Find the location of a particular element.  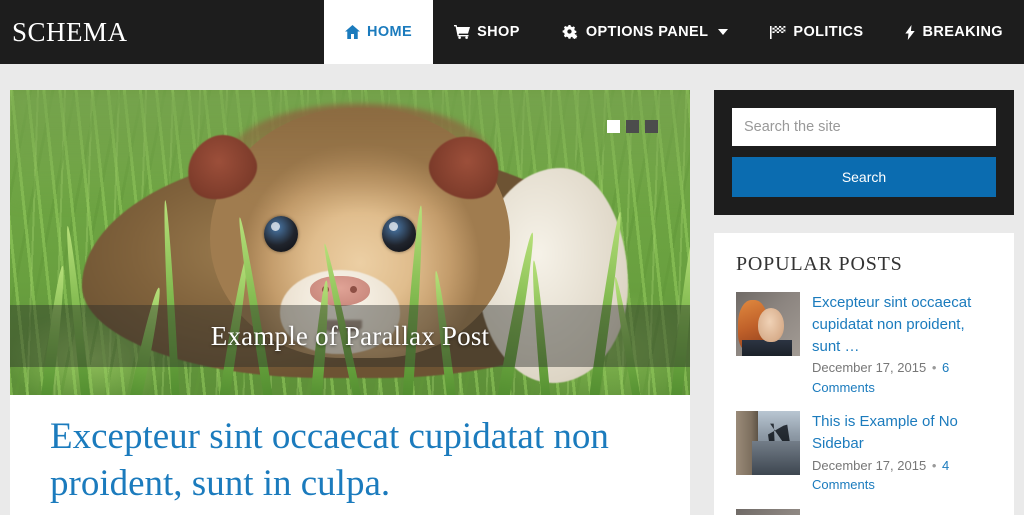

guinea-pig-eye-left is located at coordinates (281, 234).